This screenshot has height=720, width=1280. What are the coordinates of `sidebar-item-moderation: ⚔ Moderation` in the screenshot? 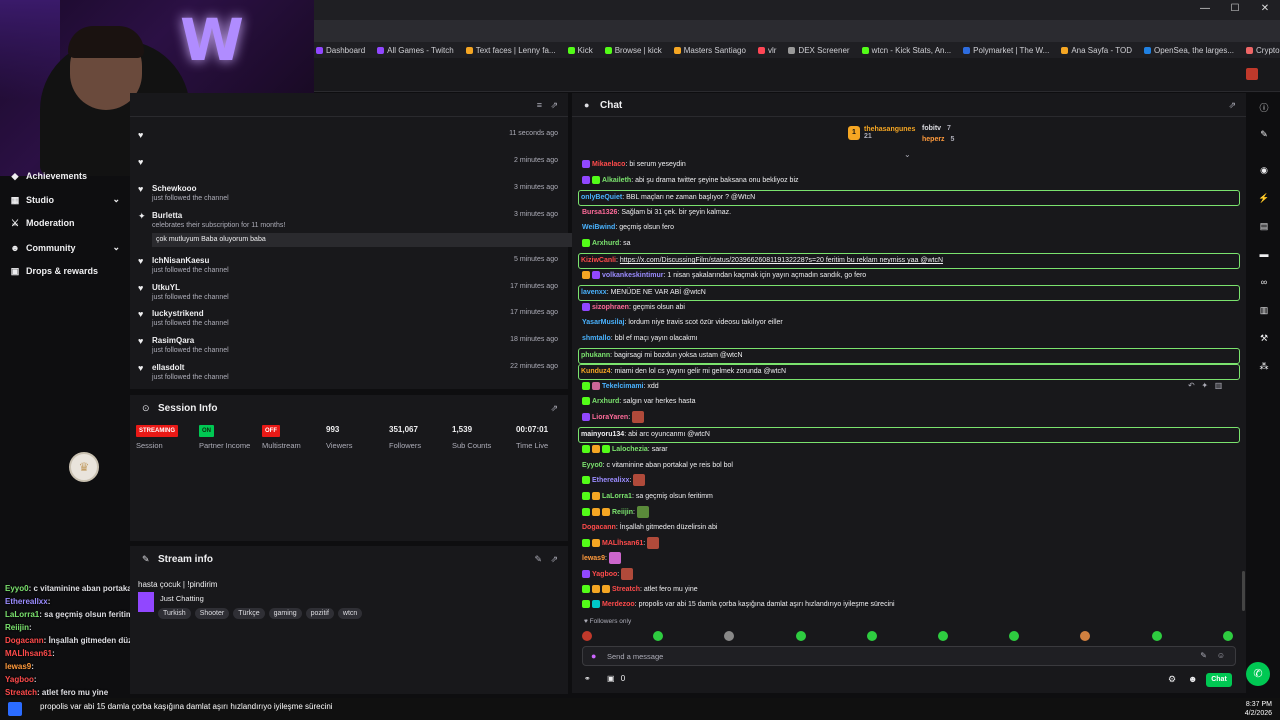 It's located at (65, 223).